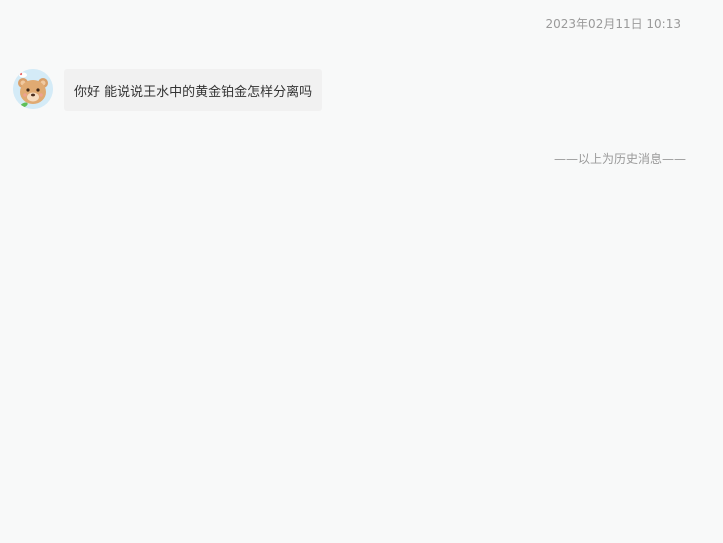  What do you see at coordinates (193, 90) in the screenshot?
I see `message-bubble: 你好 能说说王水中的黄金铂金怎样分离吗` at bounding box center [193, 90].